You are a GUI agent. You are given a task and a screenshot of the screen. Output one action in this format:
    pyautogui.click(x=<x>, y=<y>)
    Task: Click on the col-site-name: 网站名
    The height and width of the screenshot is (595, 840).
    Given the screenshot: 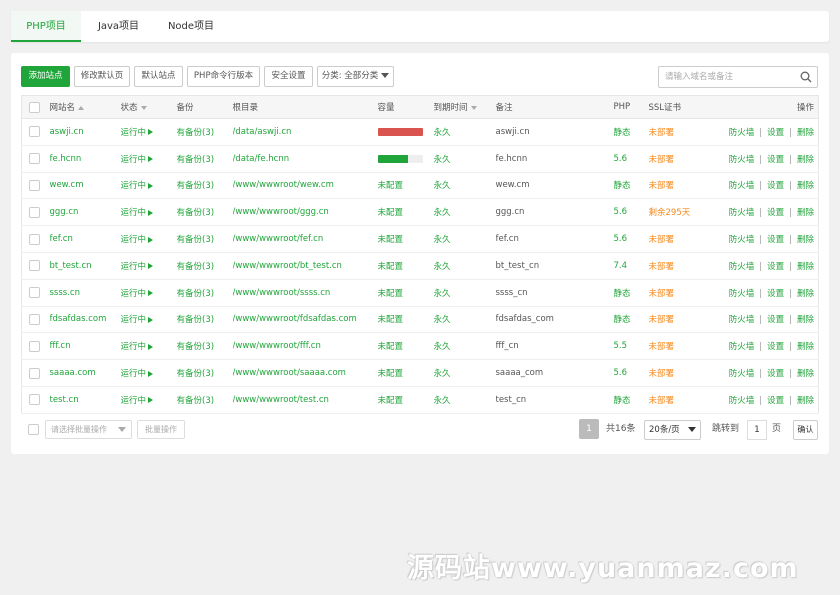 What is the action you would take?
    pyautogui.click(x=85, y=107)
    